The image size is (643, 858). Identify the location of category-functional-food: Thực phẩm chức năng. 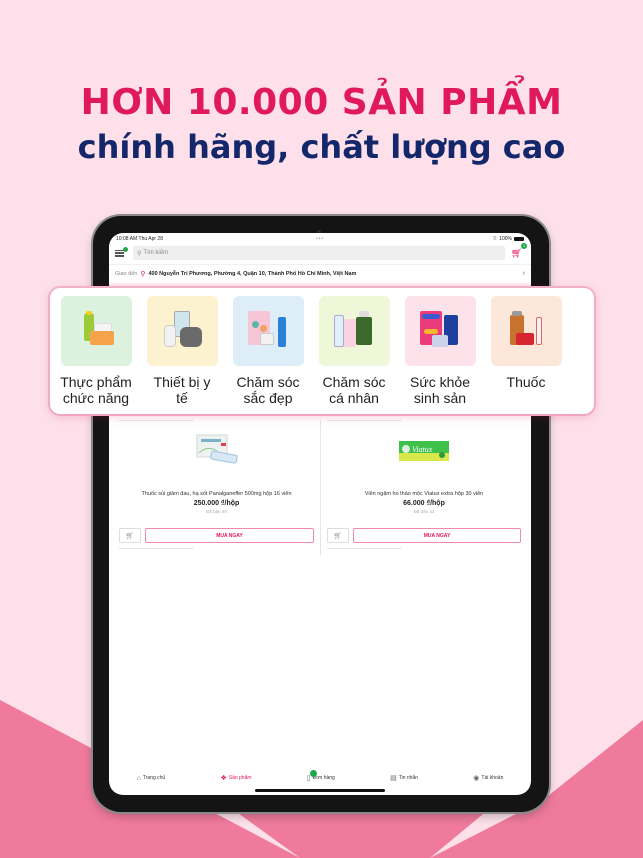
(96, 355).